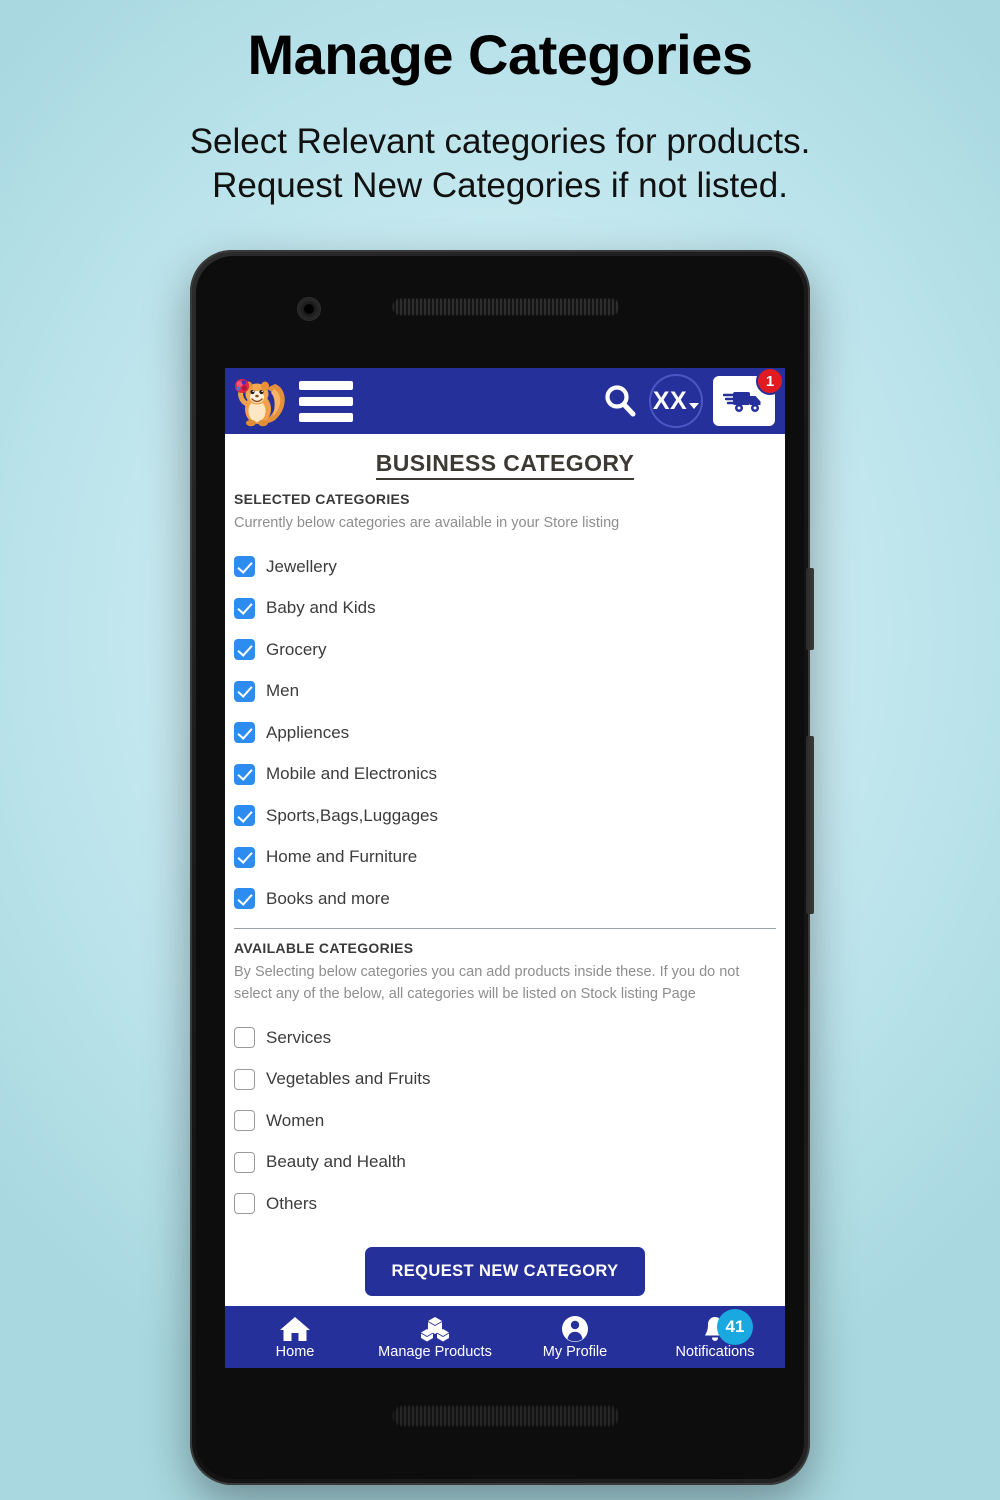  I want to click on list-item: Vegetables and Fruits, so click(505, 1080).